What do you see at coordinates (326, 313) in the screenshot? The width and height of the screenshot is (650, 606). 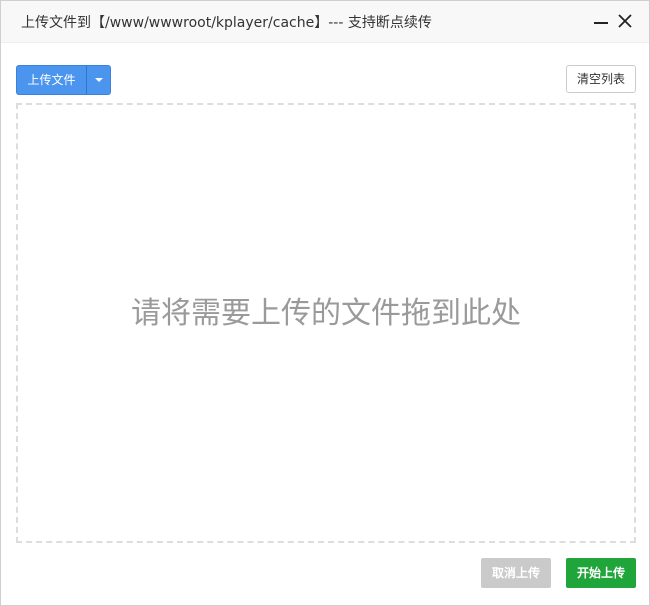 I see `drop-hint: 请将需要上传的文件拖到此处` at bounding box center [326, 313].